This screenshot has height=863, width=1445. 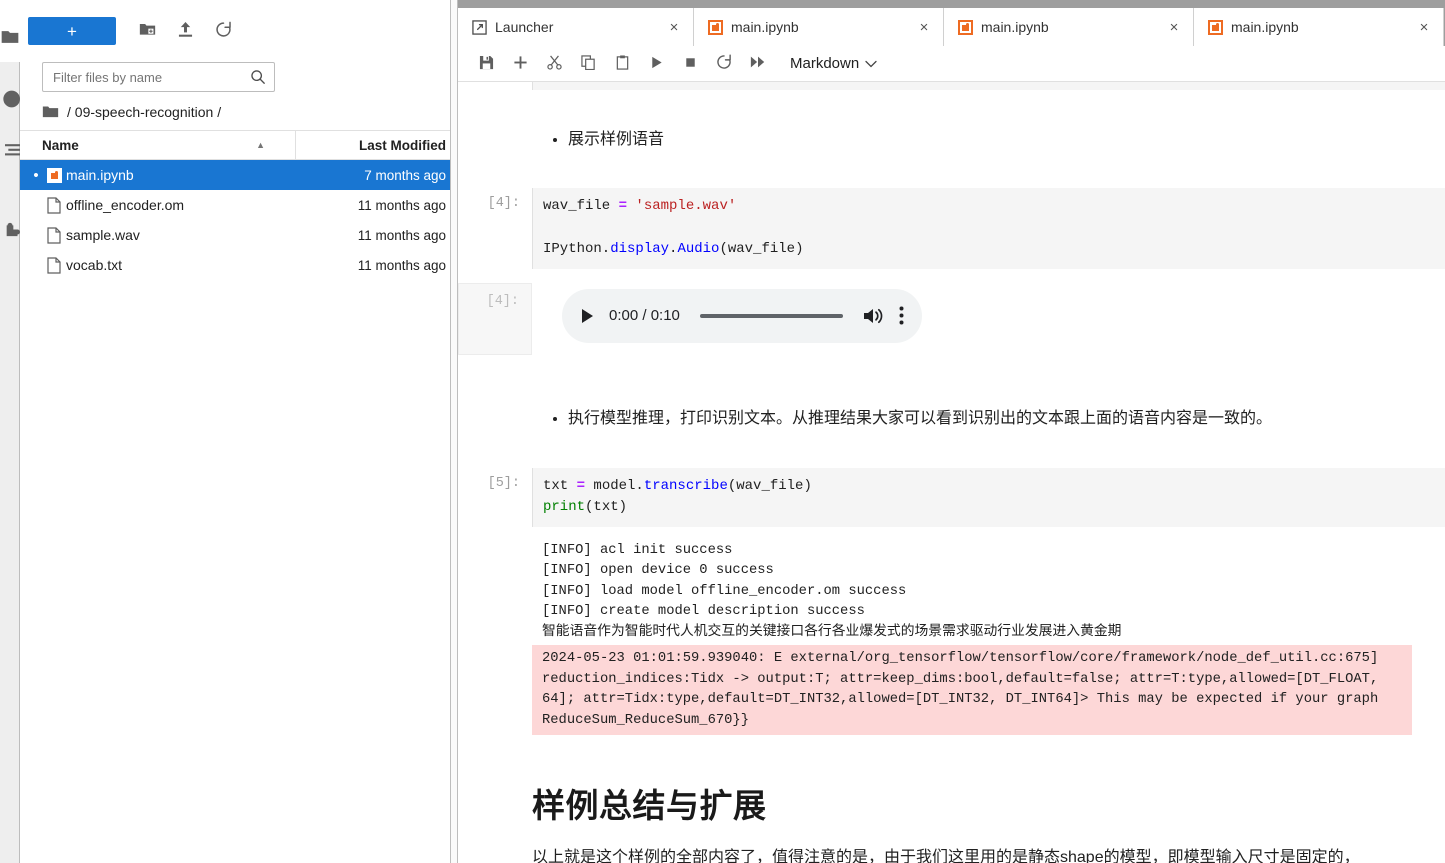 I want to click on file-list-header: Name ▲ Last Modified, so click(x=239, y=145).